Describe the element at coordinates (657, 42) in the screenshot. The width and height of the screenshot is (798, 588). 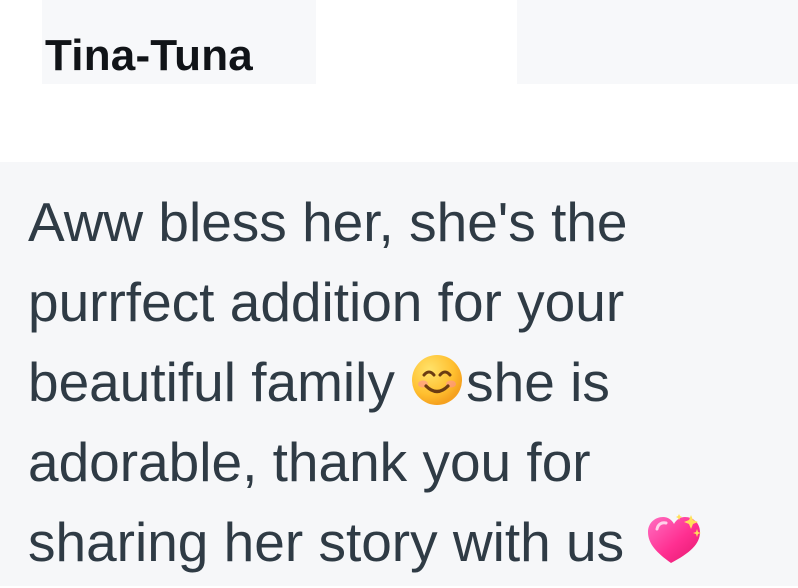
I see `header-side-panel` at that location.